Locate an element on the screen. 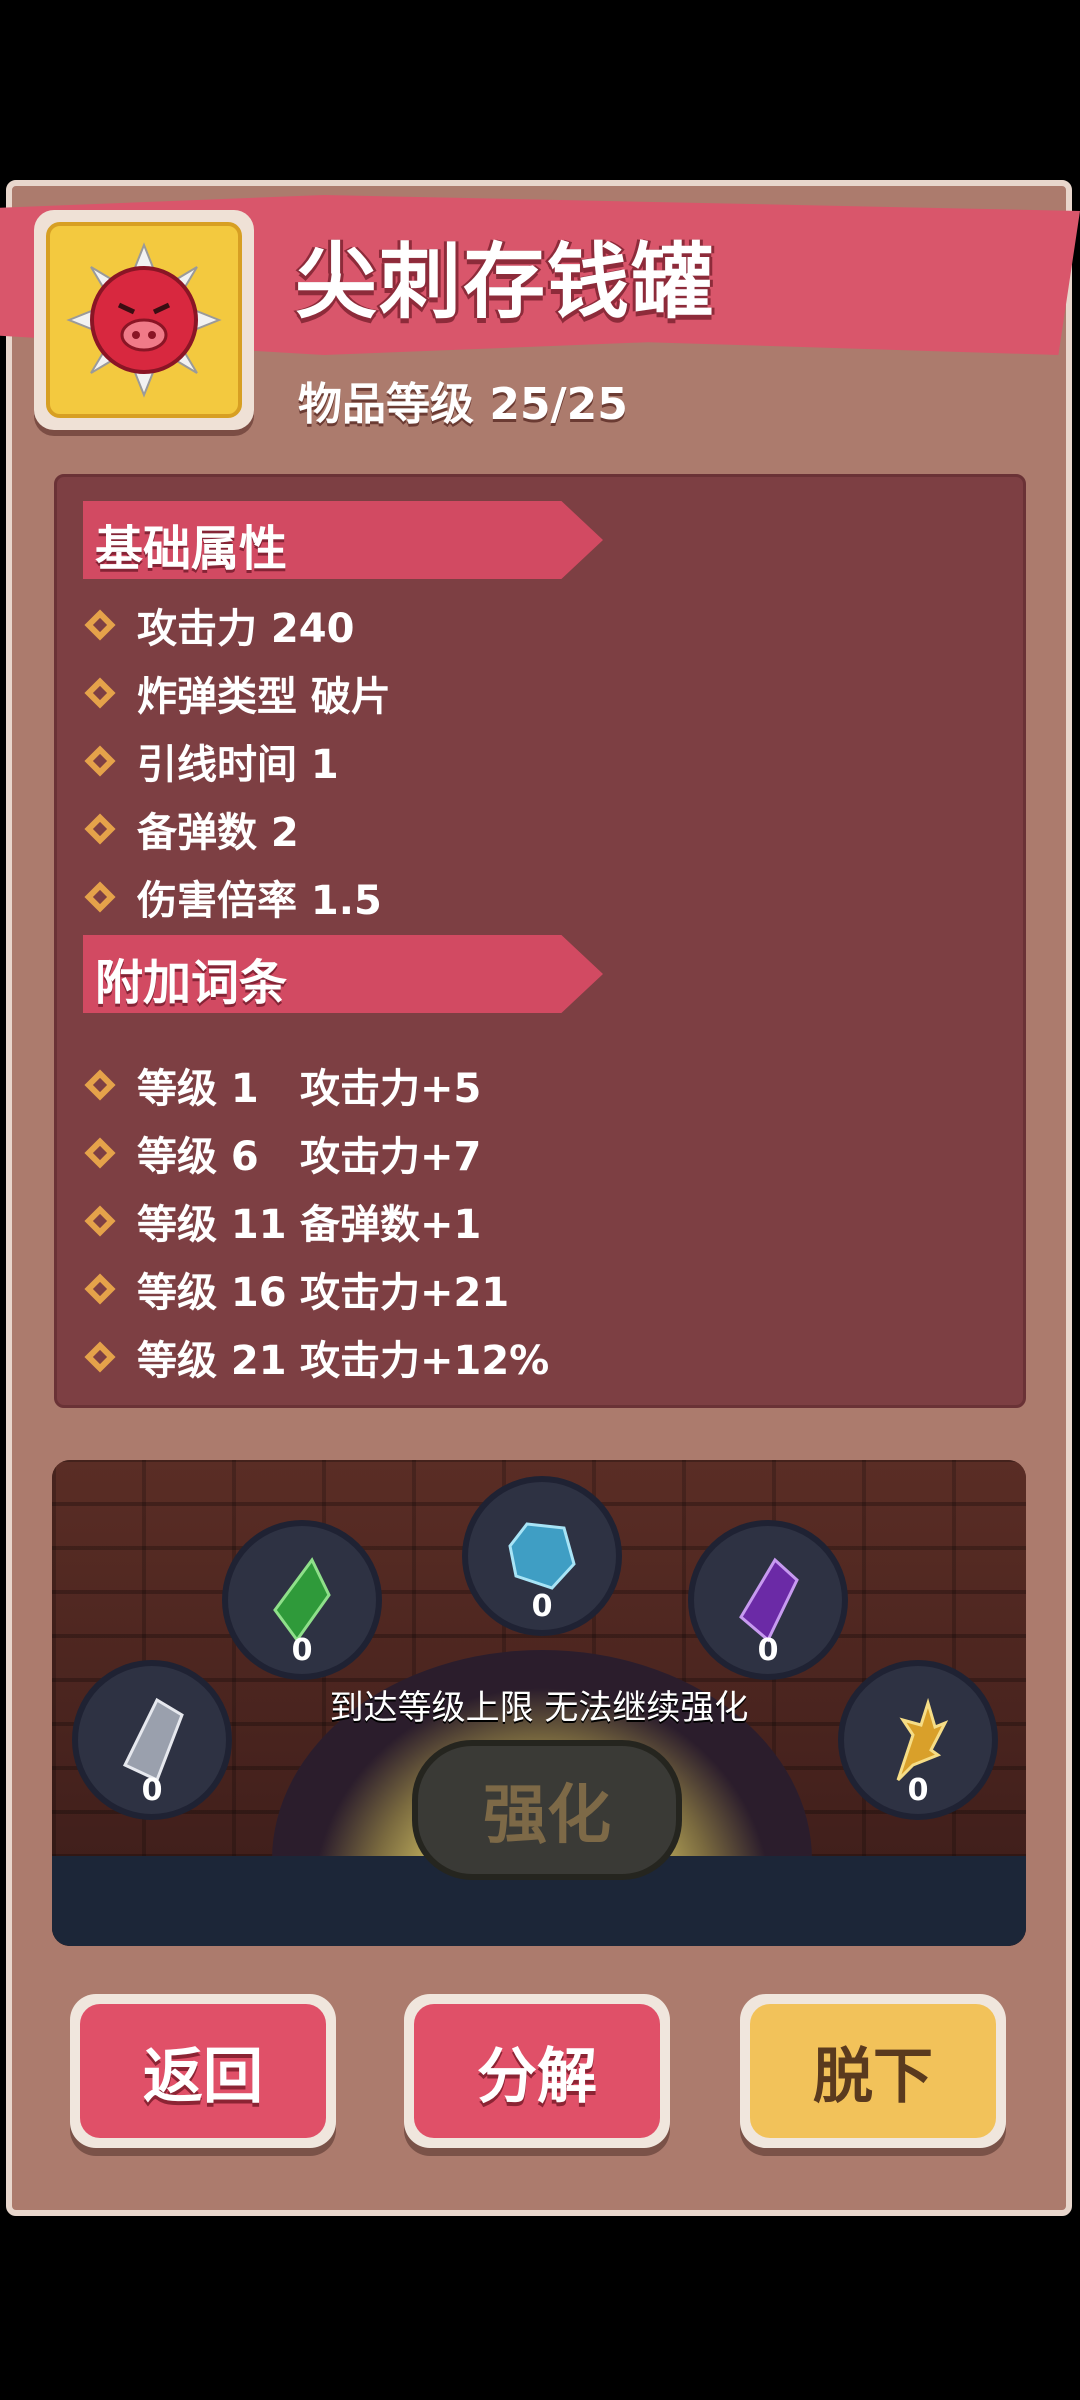 The height and width of the screenshot is (2400, 1080). stat-row: 伤害倍率 1.5 is located at coordinates (230, 897).